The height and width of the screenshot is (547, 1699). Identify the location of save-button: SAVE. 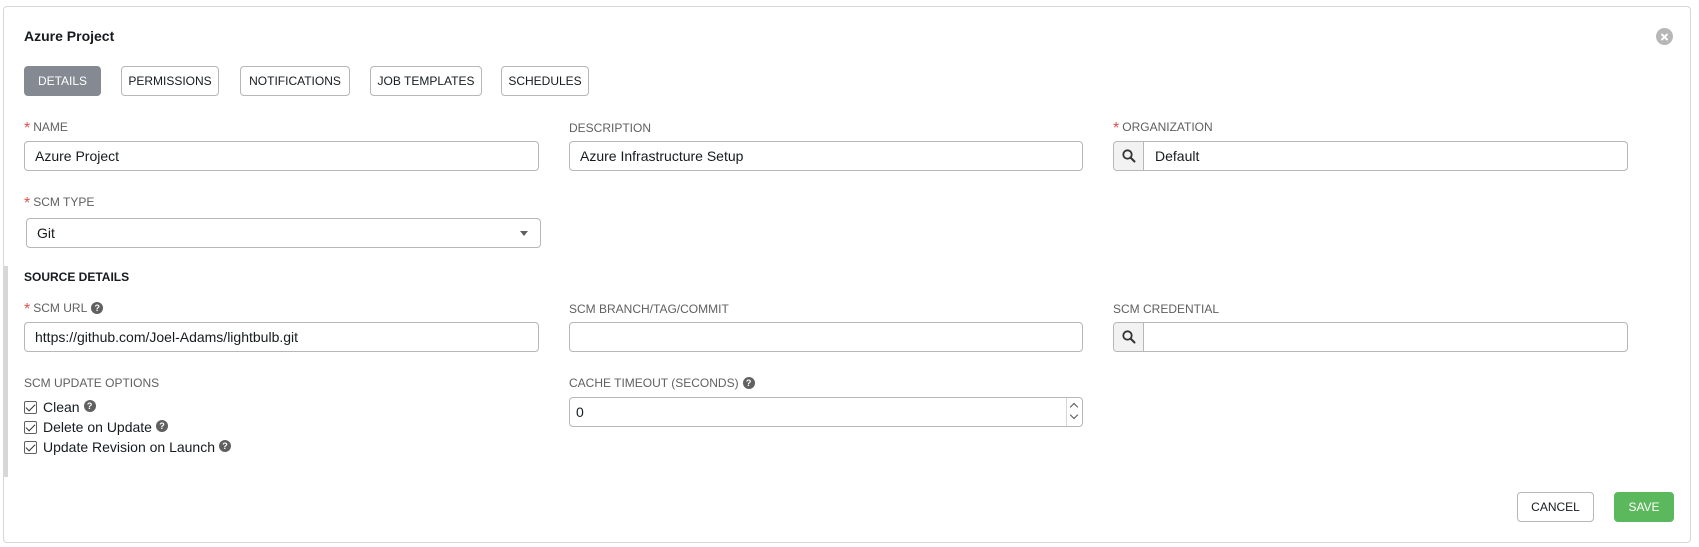
(1644, 507).